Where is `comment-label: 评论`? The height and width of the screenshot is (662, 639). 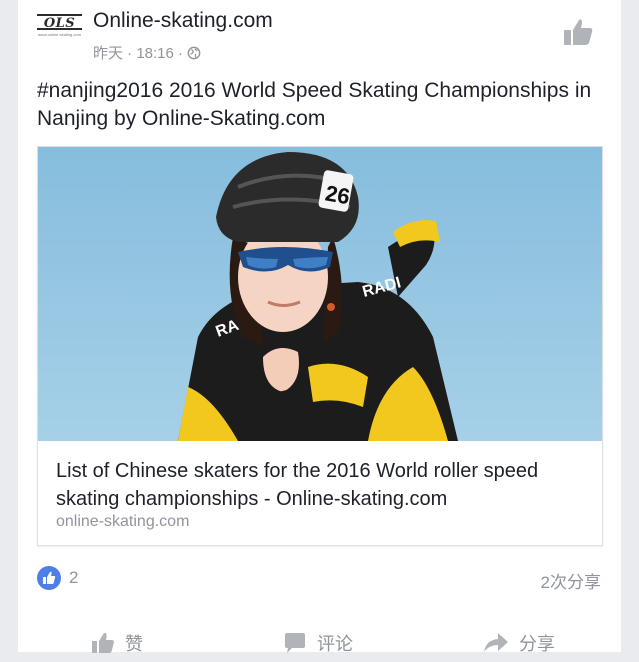
comment-label: 评论 is located at coordinates (335, 644).